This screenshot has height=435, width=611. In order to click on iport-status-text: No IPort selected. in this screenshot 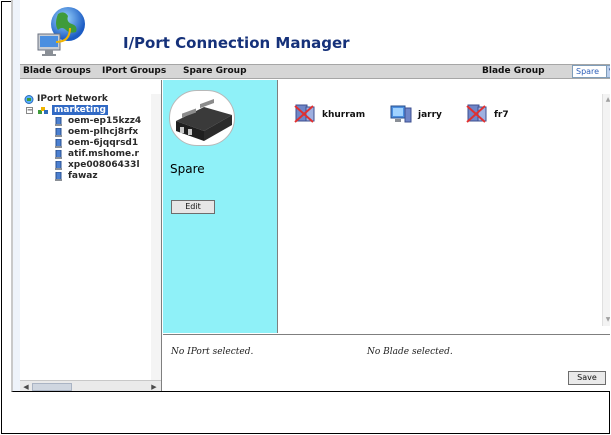, I will do `click(212, 352)`.